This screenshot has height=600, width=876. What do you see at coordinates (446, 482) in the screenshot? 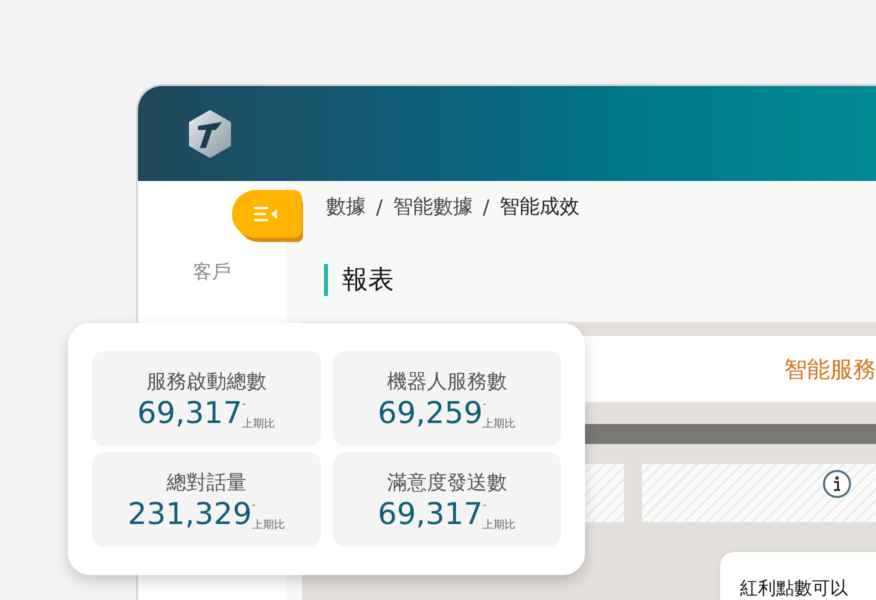
I see `stat-label: 滿意度發送數` at bounding box center [446, 482].